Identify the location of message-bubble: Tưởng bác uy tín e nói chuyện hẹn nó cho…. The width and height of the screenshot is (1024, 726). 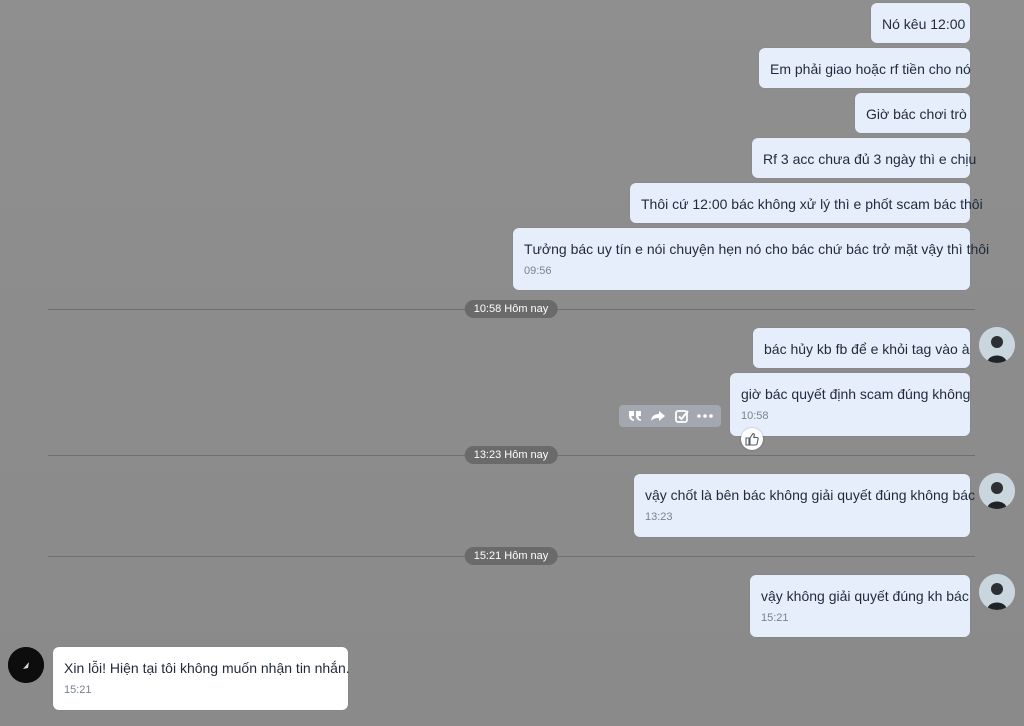
(751, 259).